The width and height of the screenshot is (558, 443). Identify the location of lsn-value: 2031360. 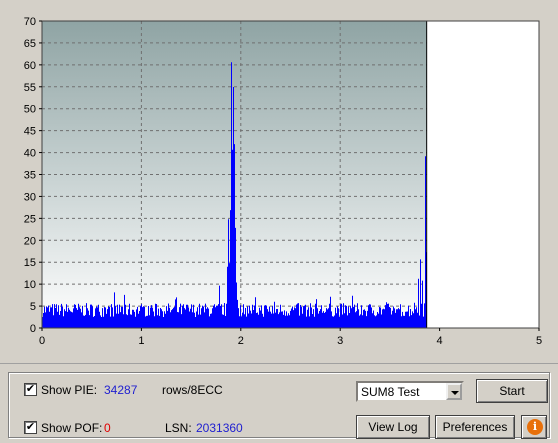
(219, 428).